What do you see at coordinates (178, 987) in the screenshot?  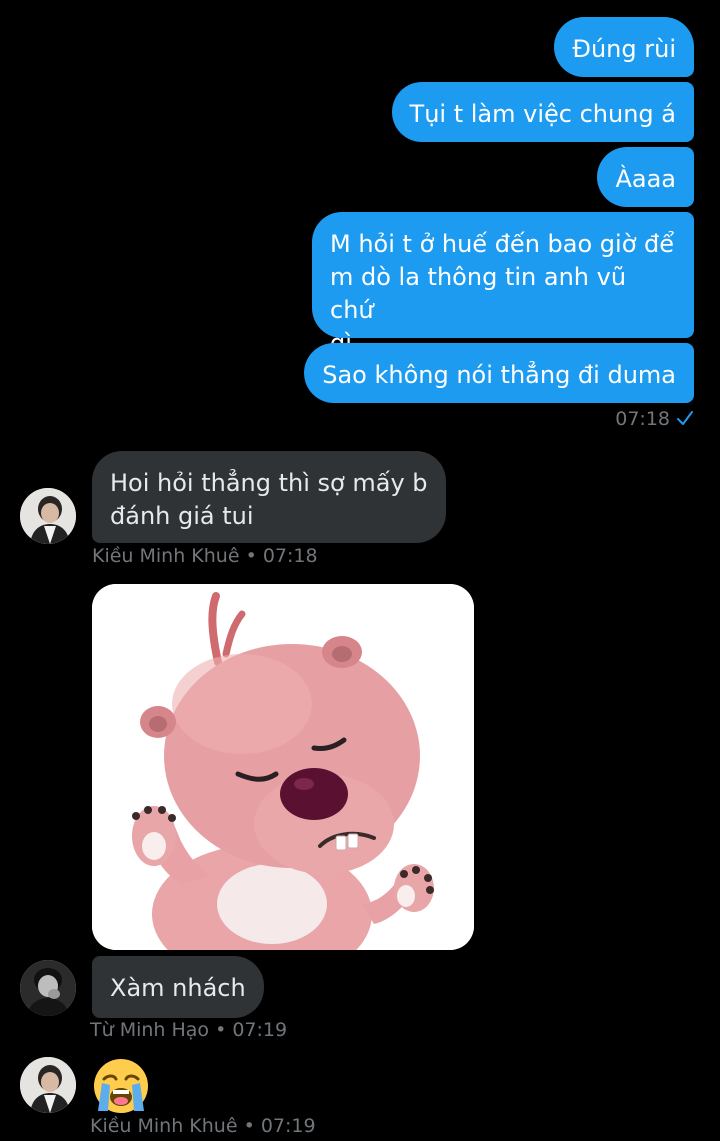 I see `incoming-message: Xàm nhách` at bounding box center [178, 987].